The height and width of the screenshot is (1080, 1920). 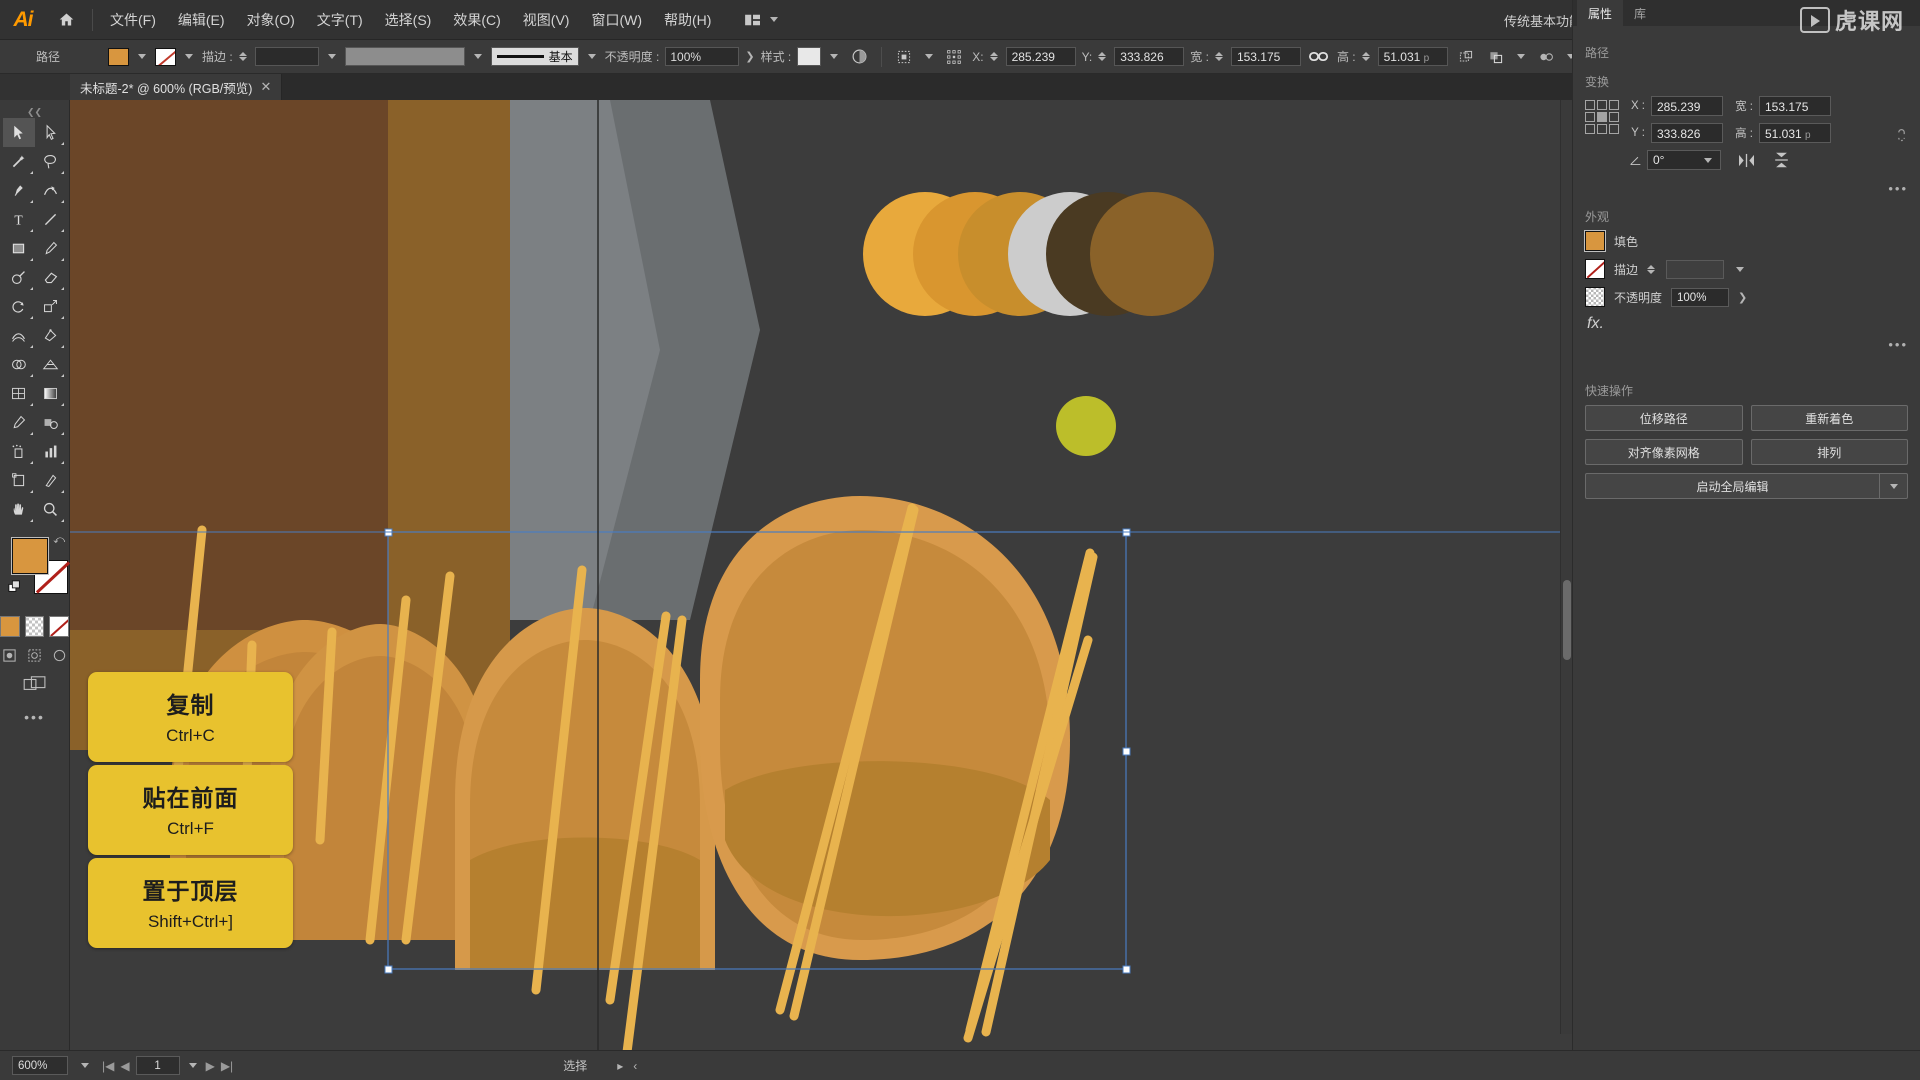 What do you see at coordinates (1543, 20) in the screenshot?
I see `workspace-name: 传统基本功能` at bounding box center [1543, 20].